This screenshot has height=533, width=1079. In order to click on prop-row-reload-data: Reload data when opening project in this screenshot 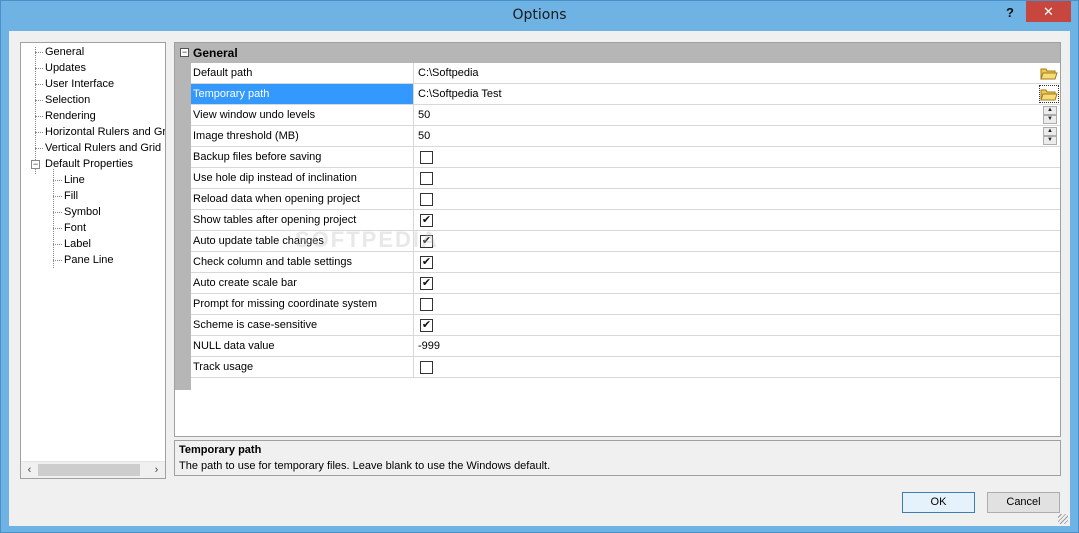, I will do `click(625, 199)`.